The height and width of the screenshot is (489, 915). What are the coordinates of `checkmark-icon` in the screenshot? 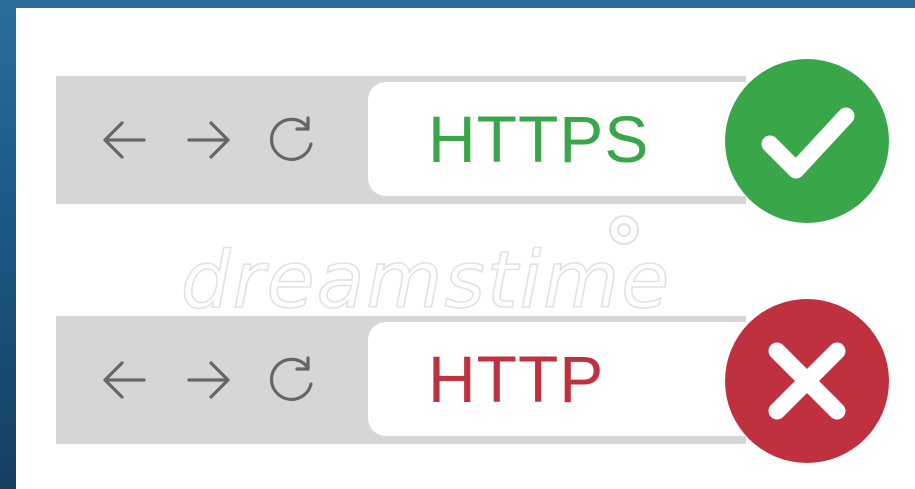 It's located at (807, 141).